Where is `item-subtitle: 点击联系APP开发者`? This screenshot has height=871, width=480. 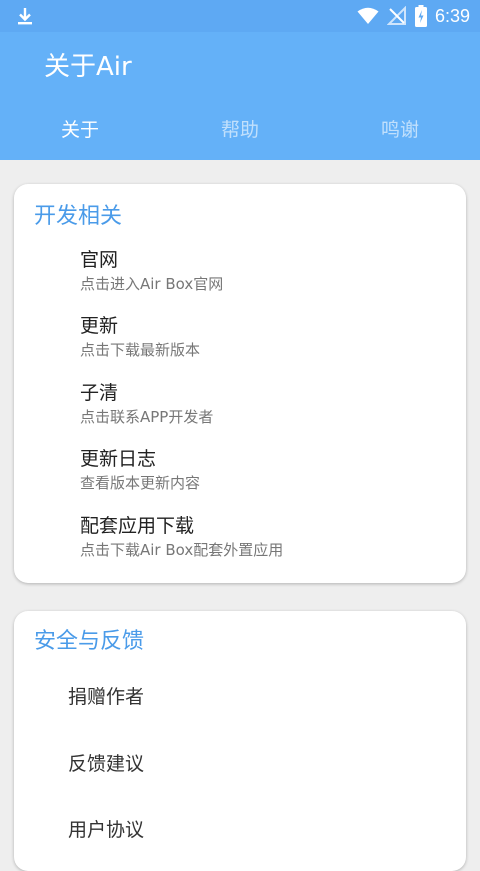 item-subtitle: 点击联系APP开发者 is located at coordinates (147, 417).